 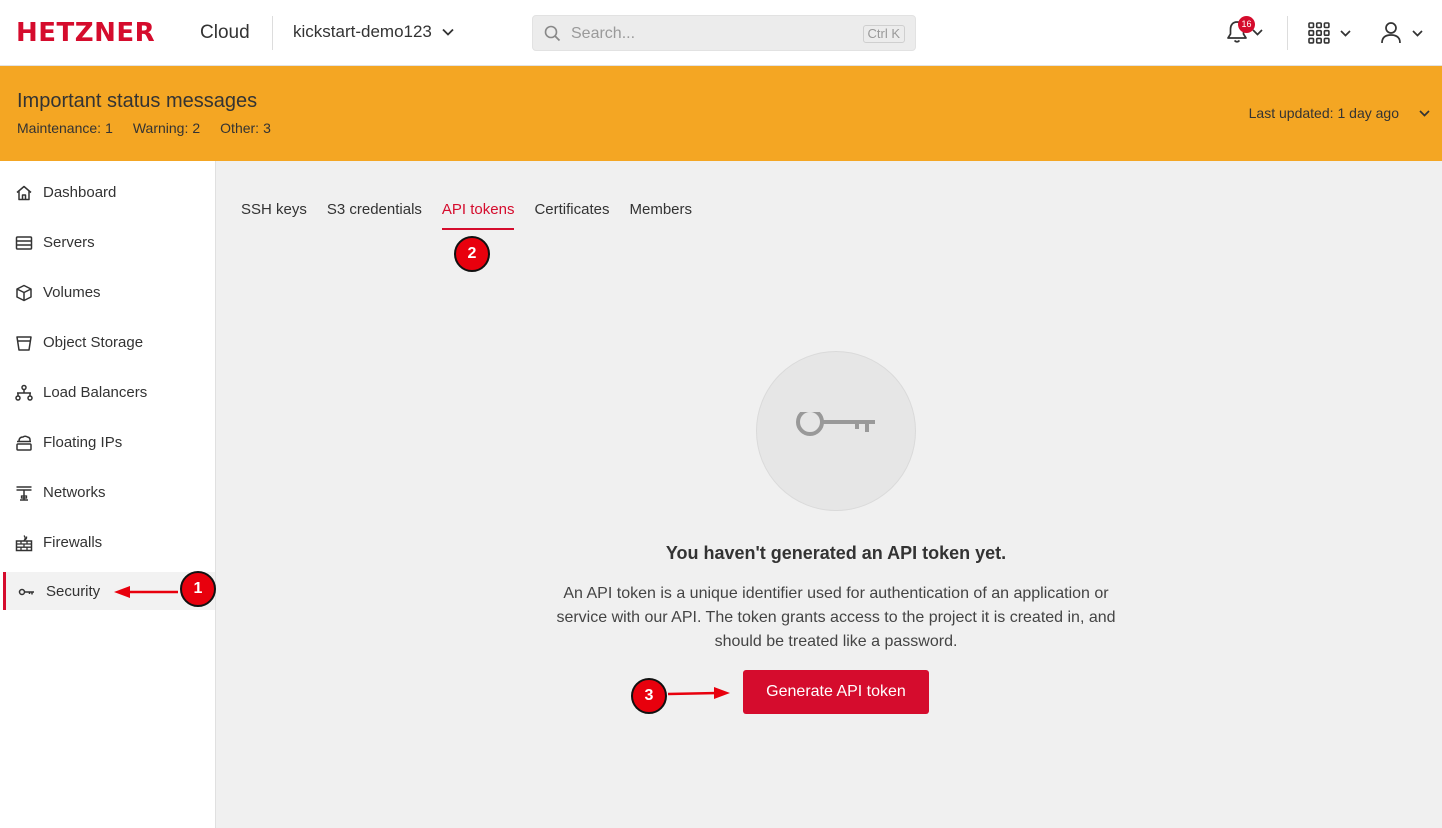 I want to click on status-count-other: Other: 3, so click(x=245, y=128).